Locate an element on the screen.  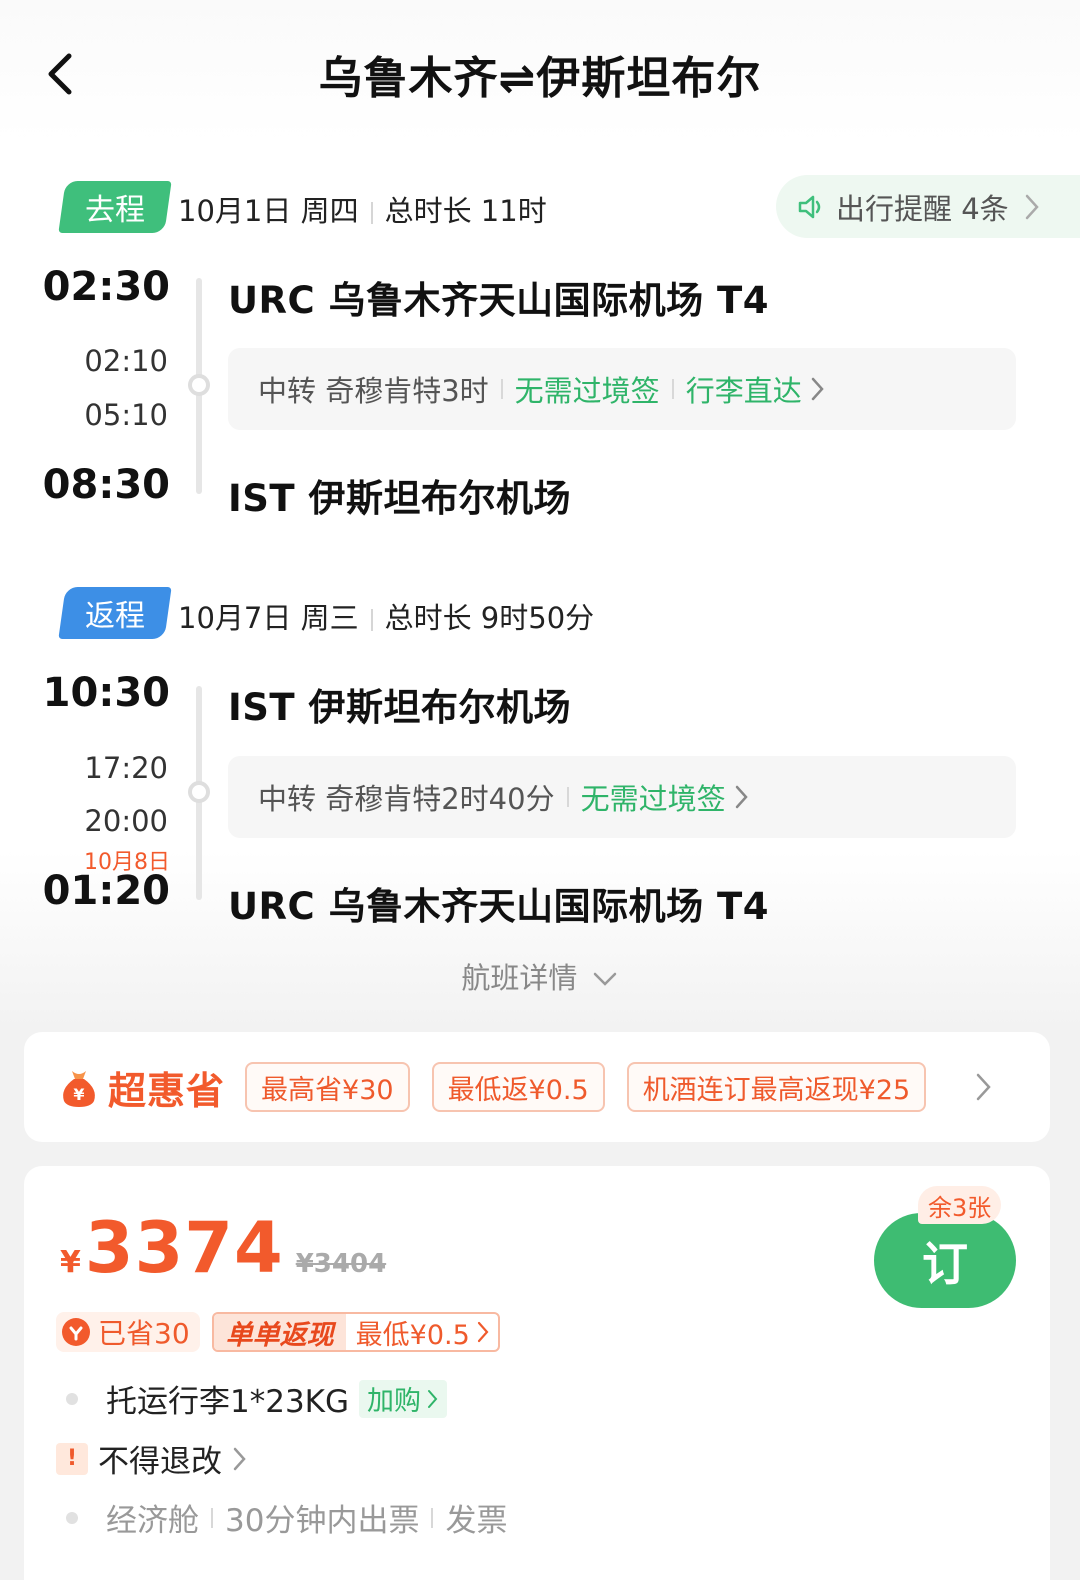
discount-icon is located at coordinates (76, 1332).